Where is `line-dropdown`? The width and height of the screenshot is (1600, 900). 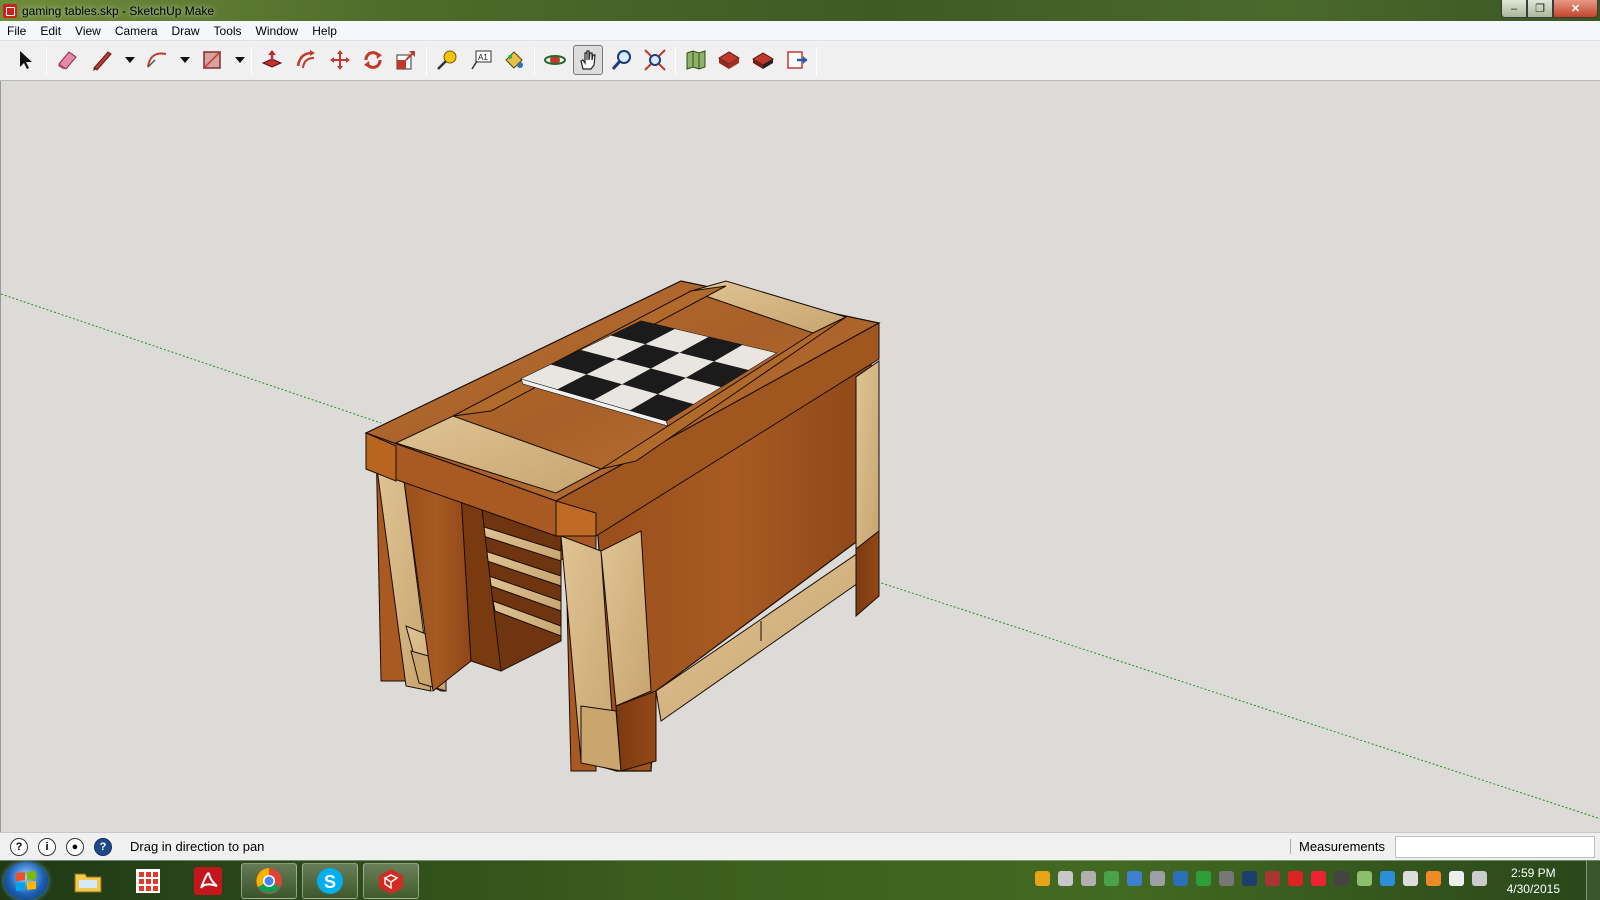 line-dropdown is located at coordinates (130, 60).